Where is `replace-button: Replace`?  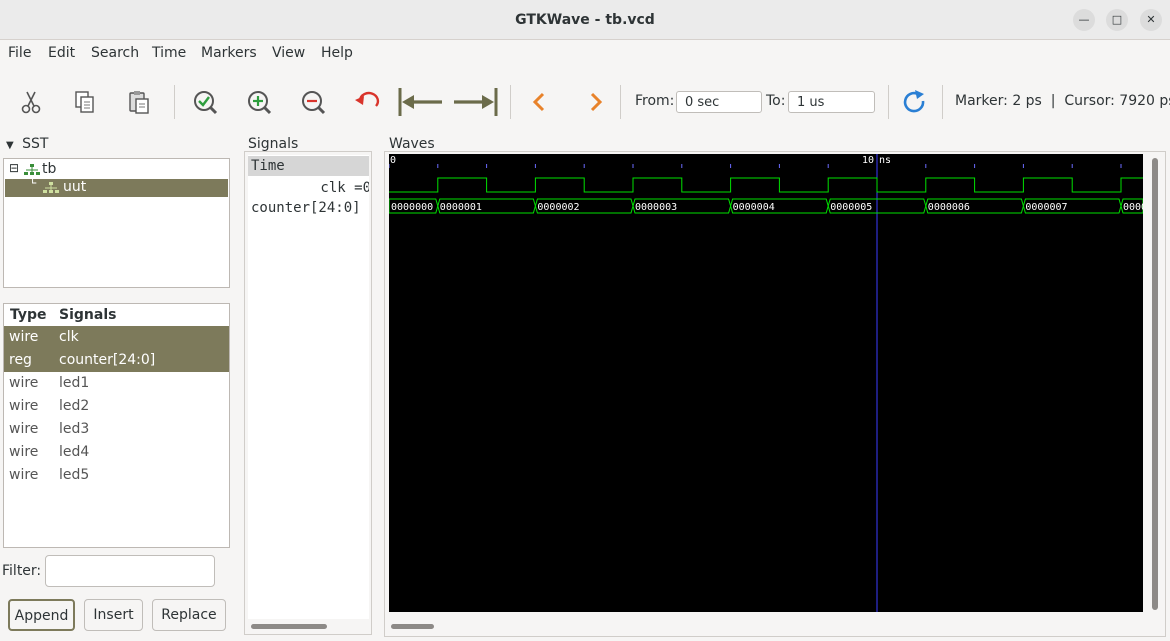
replace-button: Replace is located at coordinates (189, 615).